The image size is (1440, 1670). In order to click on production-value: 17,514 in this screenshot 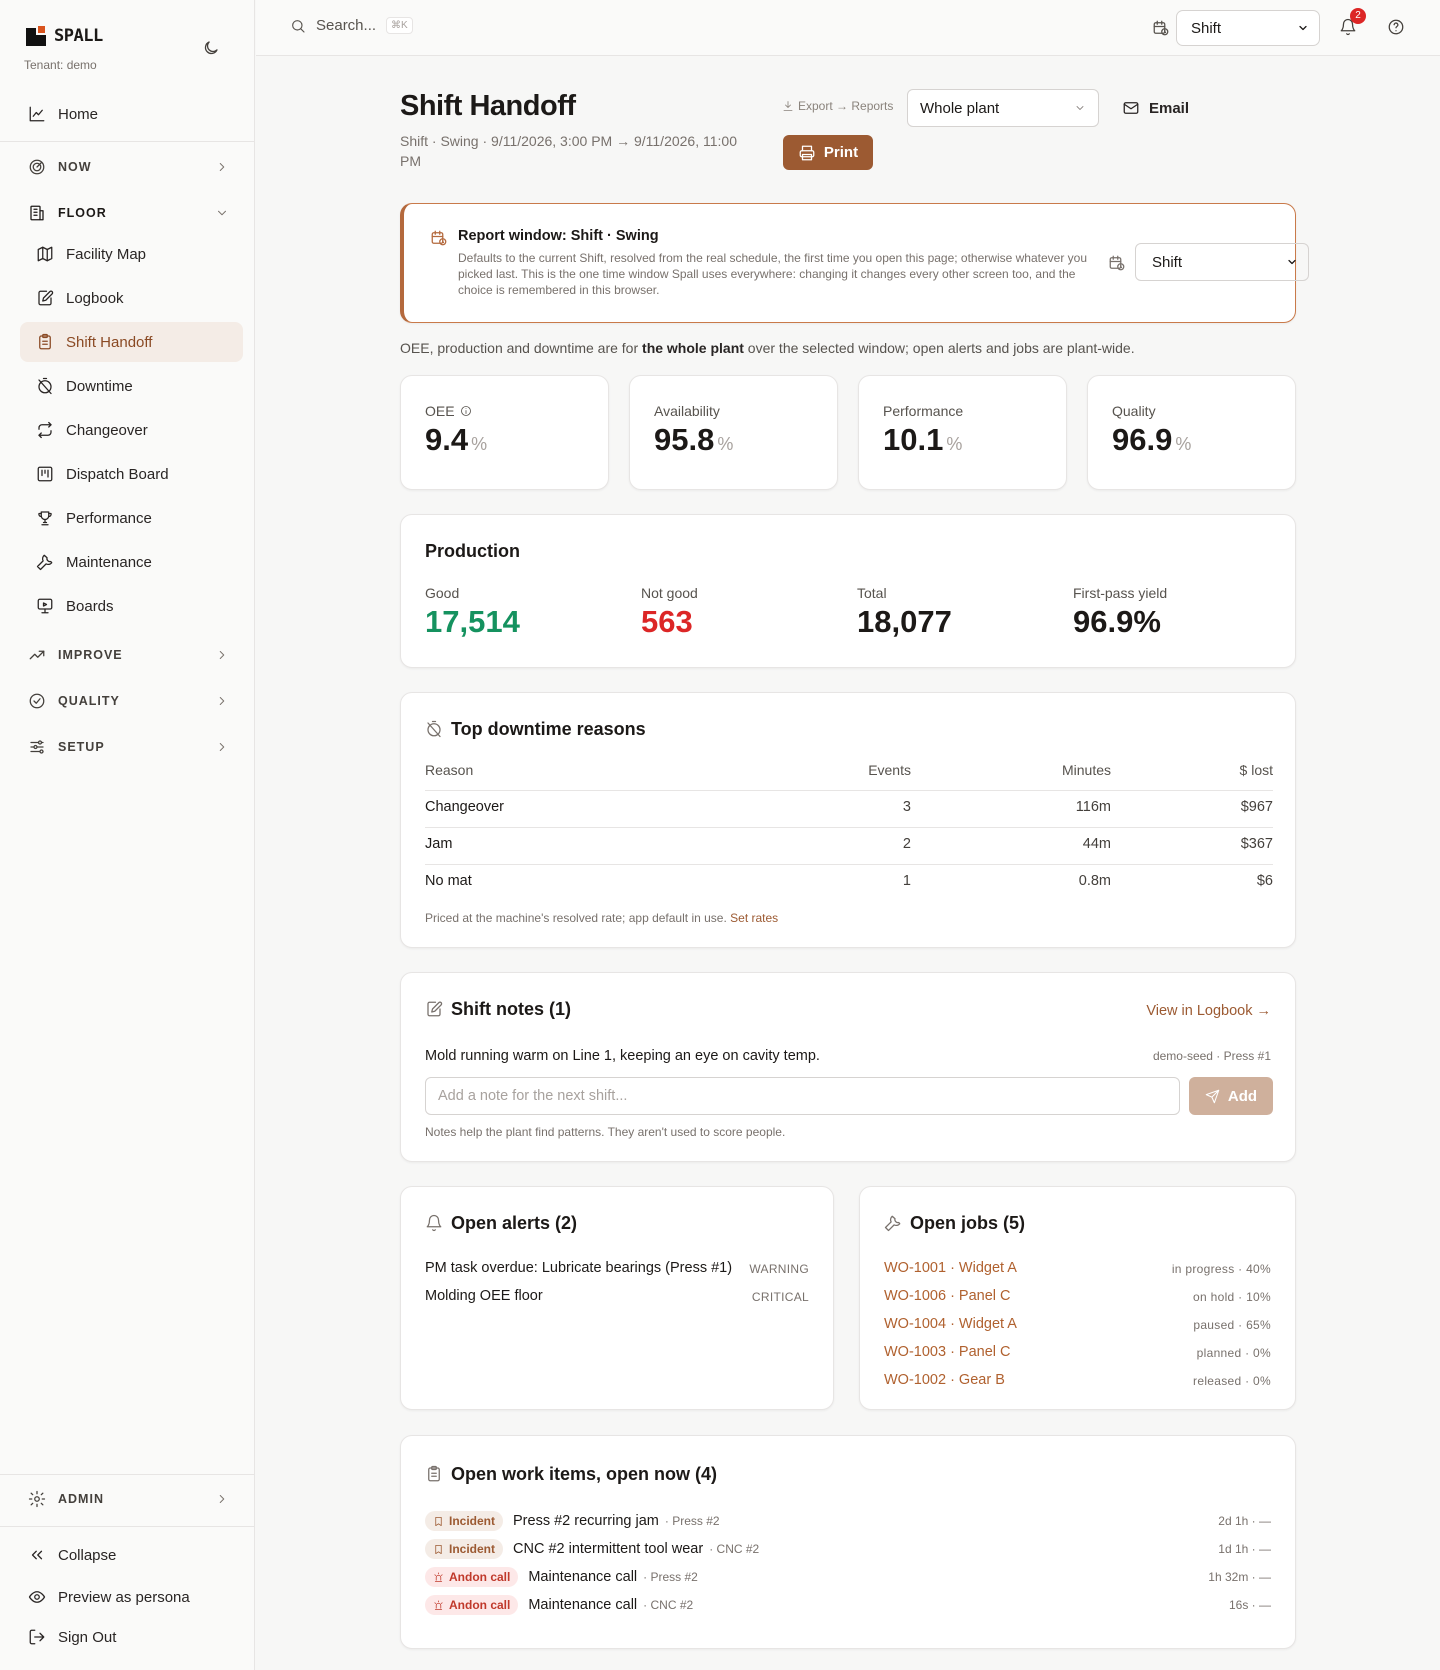, I will do `click(472, 621)`.